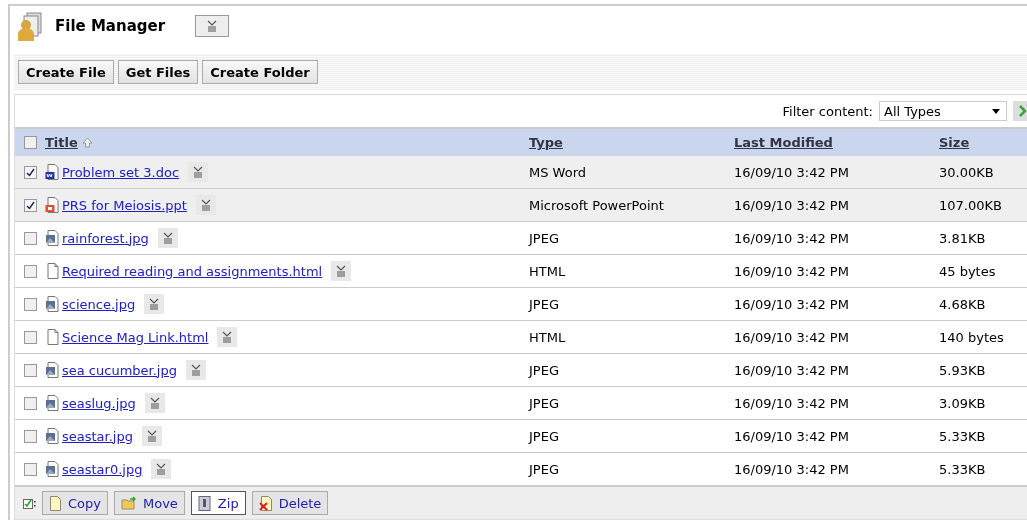 The image size is (1027, 520). I want to click on column-header: Type, so click(546, 142).